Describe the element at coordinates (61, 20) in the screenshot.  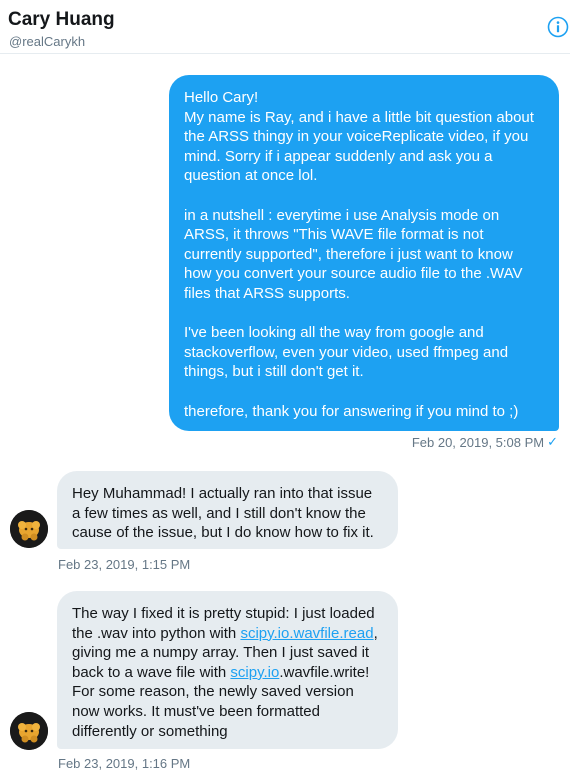
I see `contact-name: Cary Huang` at that location.